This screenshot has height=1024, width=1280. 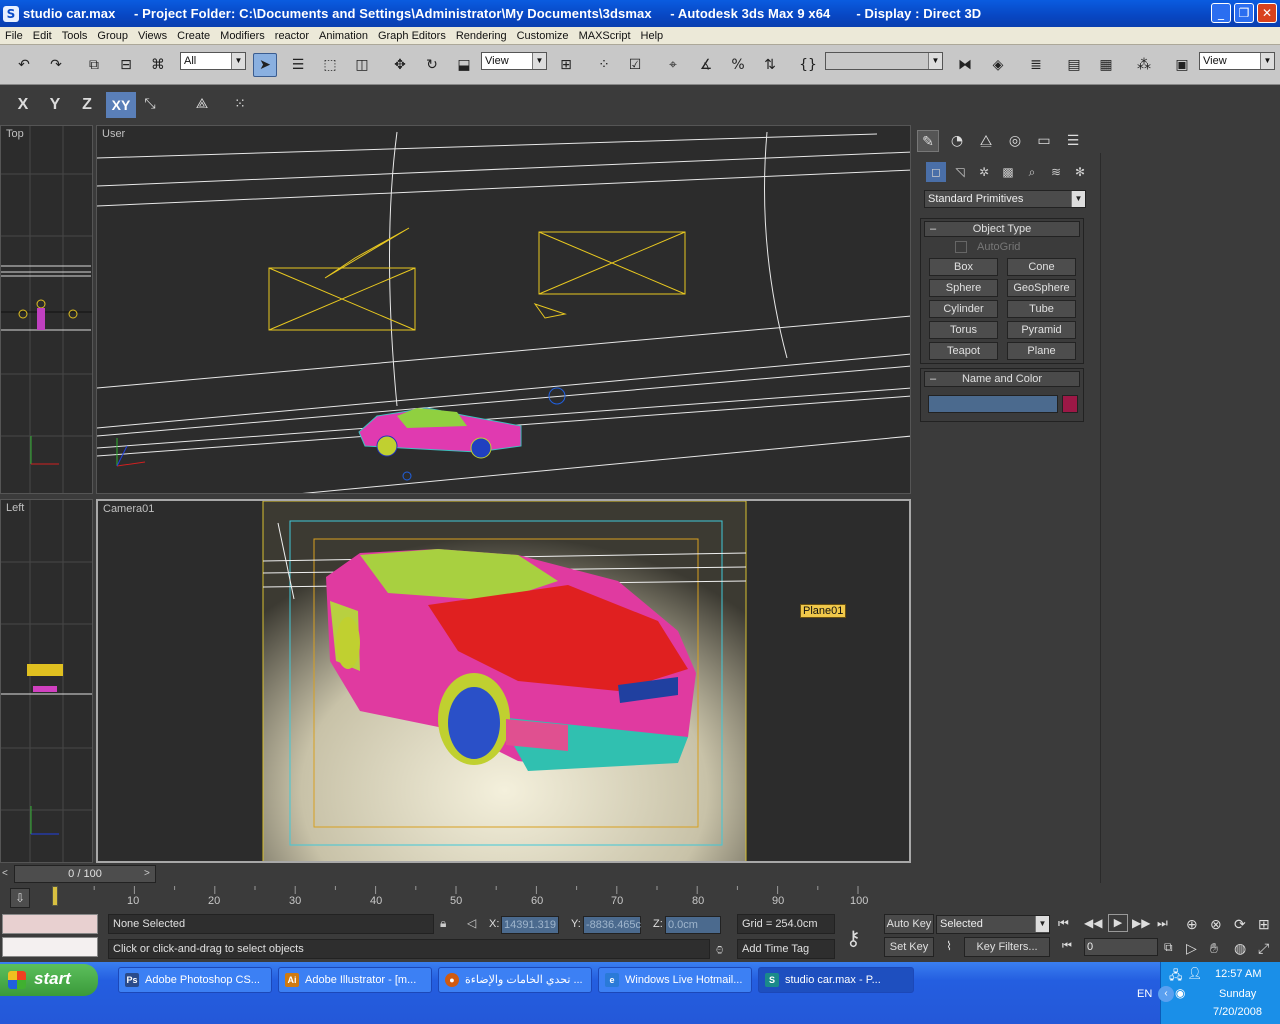 What do you see at coordinates (1144, 994) in the screenshot?
I see `language-indicator: EN` at bounding box center [1144, 994].